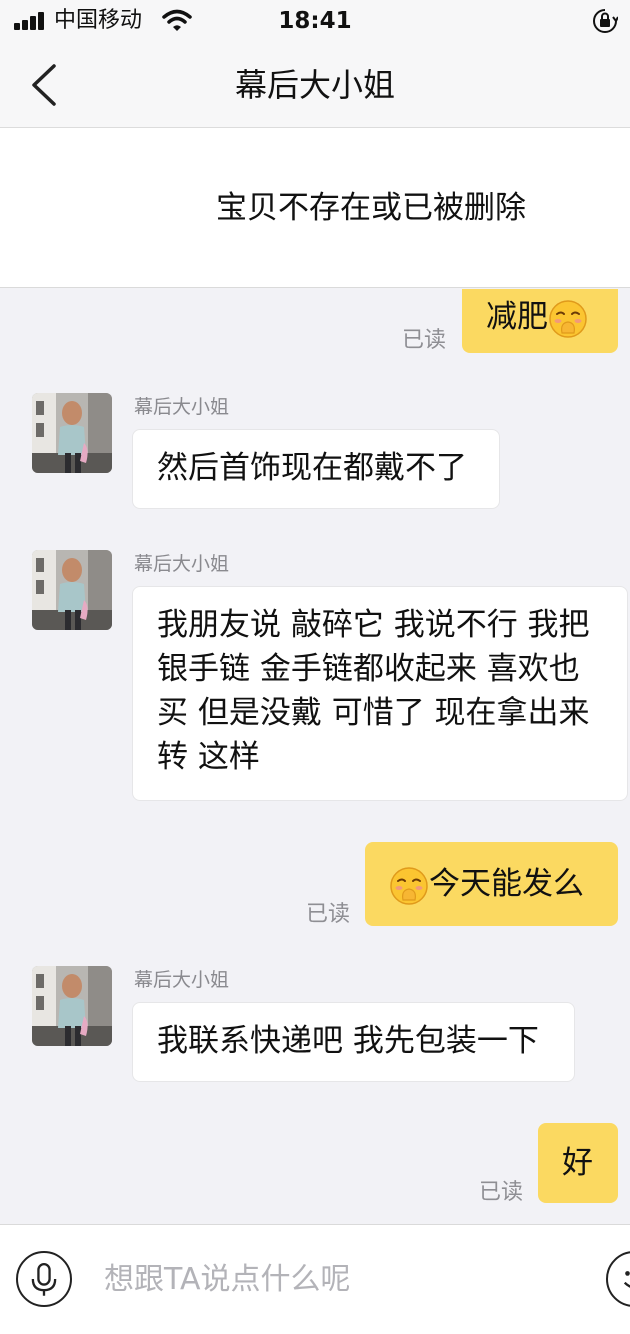 The width and height of the screenshot is (630, 1334). I want to click on incoming-message-bubble: 然后首饰现在都戴不了, so click(316, 469).